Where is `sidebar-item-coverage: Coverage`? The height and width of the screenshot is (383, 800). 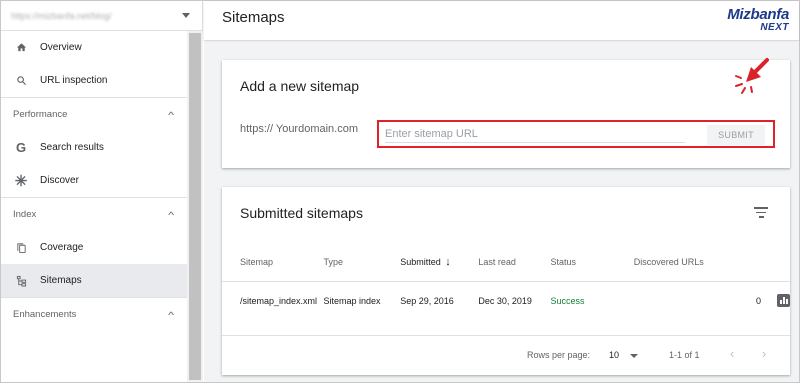 sidebar-item-coverage: Coverage is located at coordinates (94, 247).